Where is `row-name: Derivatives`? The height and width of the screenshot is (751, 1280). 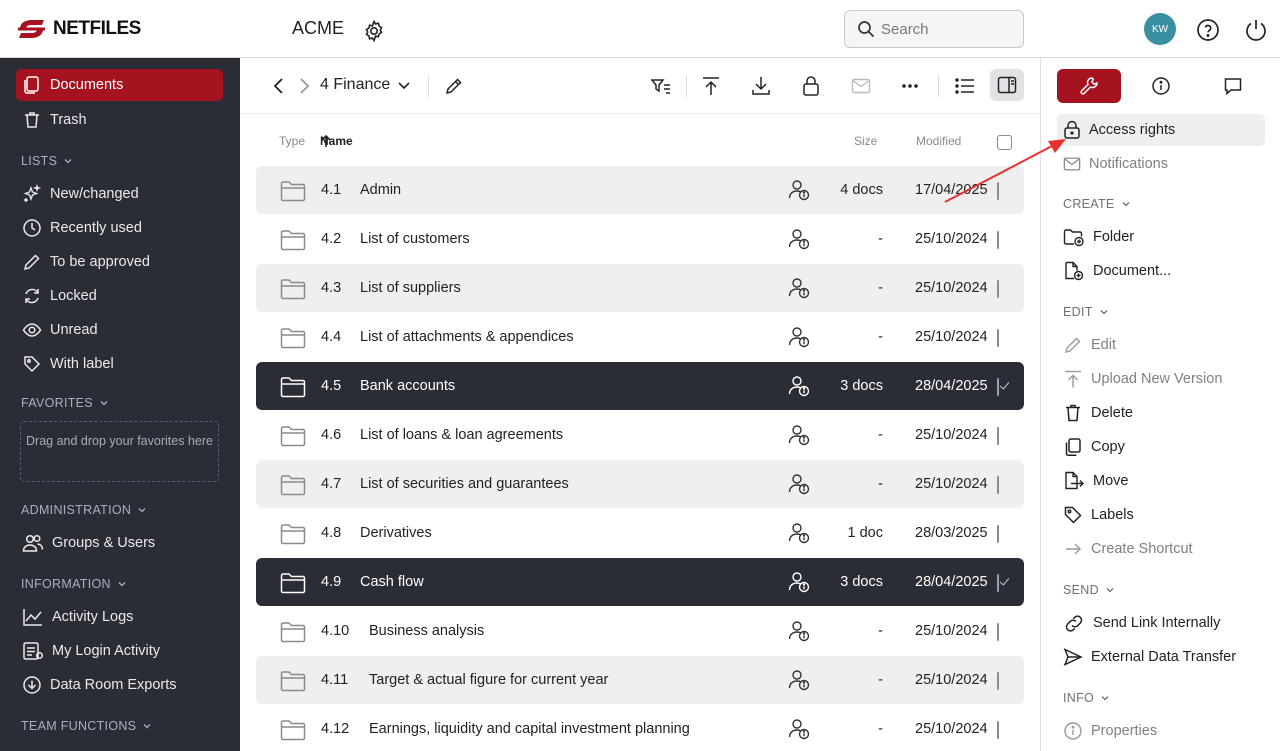 row-name: Derivatives is located at coordinates (396, 533).